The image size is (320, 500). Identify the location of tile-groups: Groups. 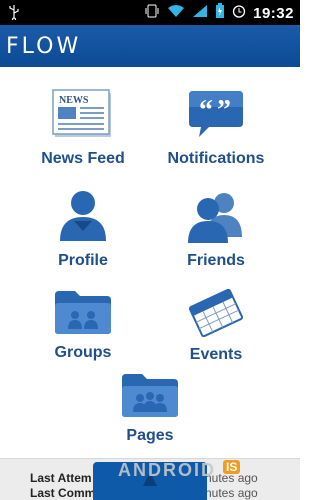
(83, 325).